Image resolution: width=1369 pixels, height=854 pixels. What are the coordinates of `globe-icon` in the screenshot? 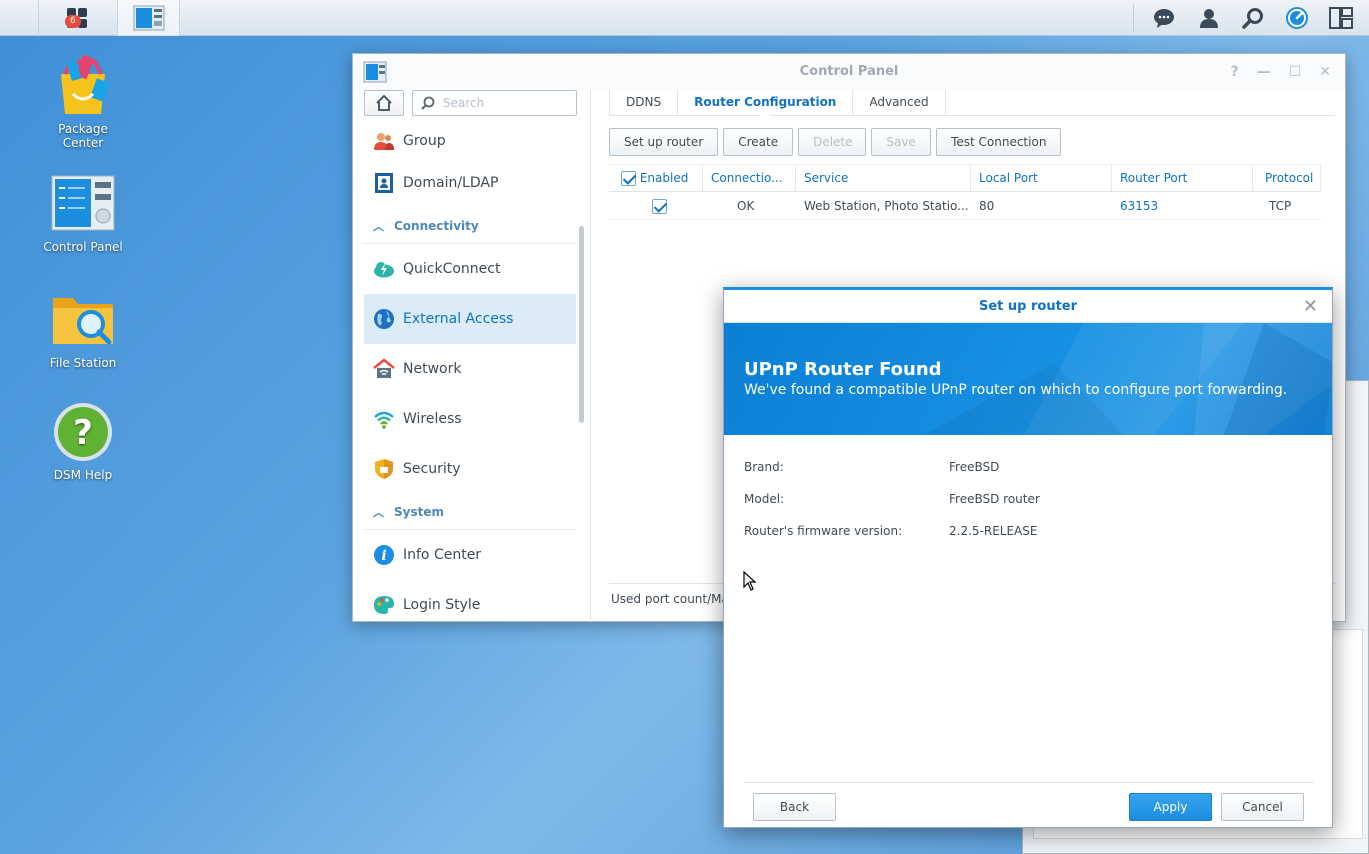 It's located at (384, 319).